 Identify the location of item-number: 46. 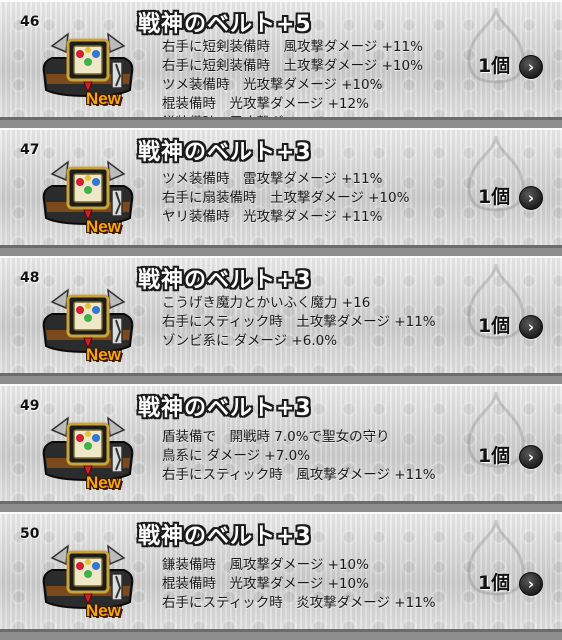
(30, 22).